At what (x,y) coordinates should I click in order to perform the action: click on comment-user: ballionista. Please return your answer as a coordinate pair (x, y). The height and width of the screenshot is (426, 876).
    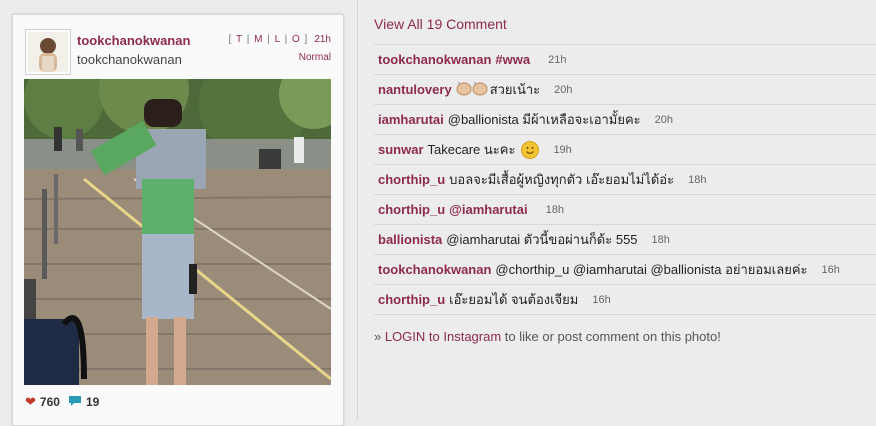
    Looking at the image, I should click on (410, 239).